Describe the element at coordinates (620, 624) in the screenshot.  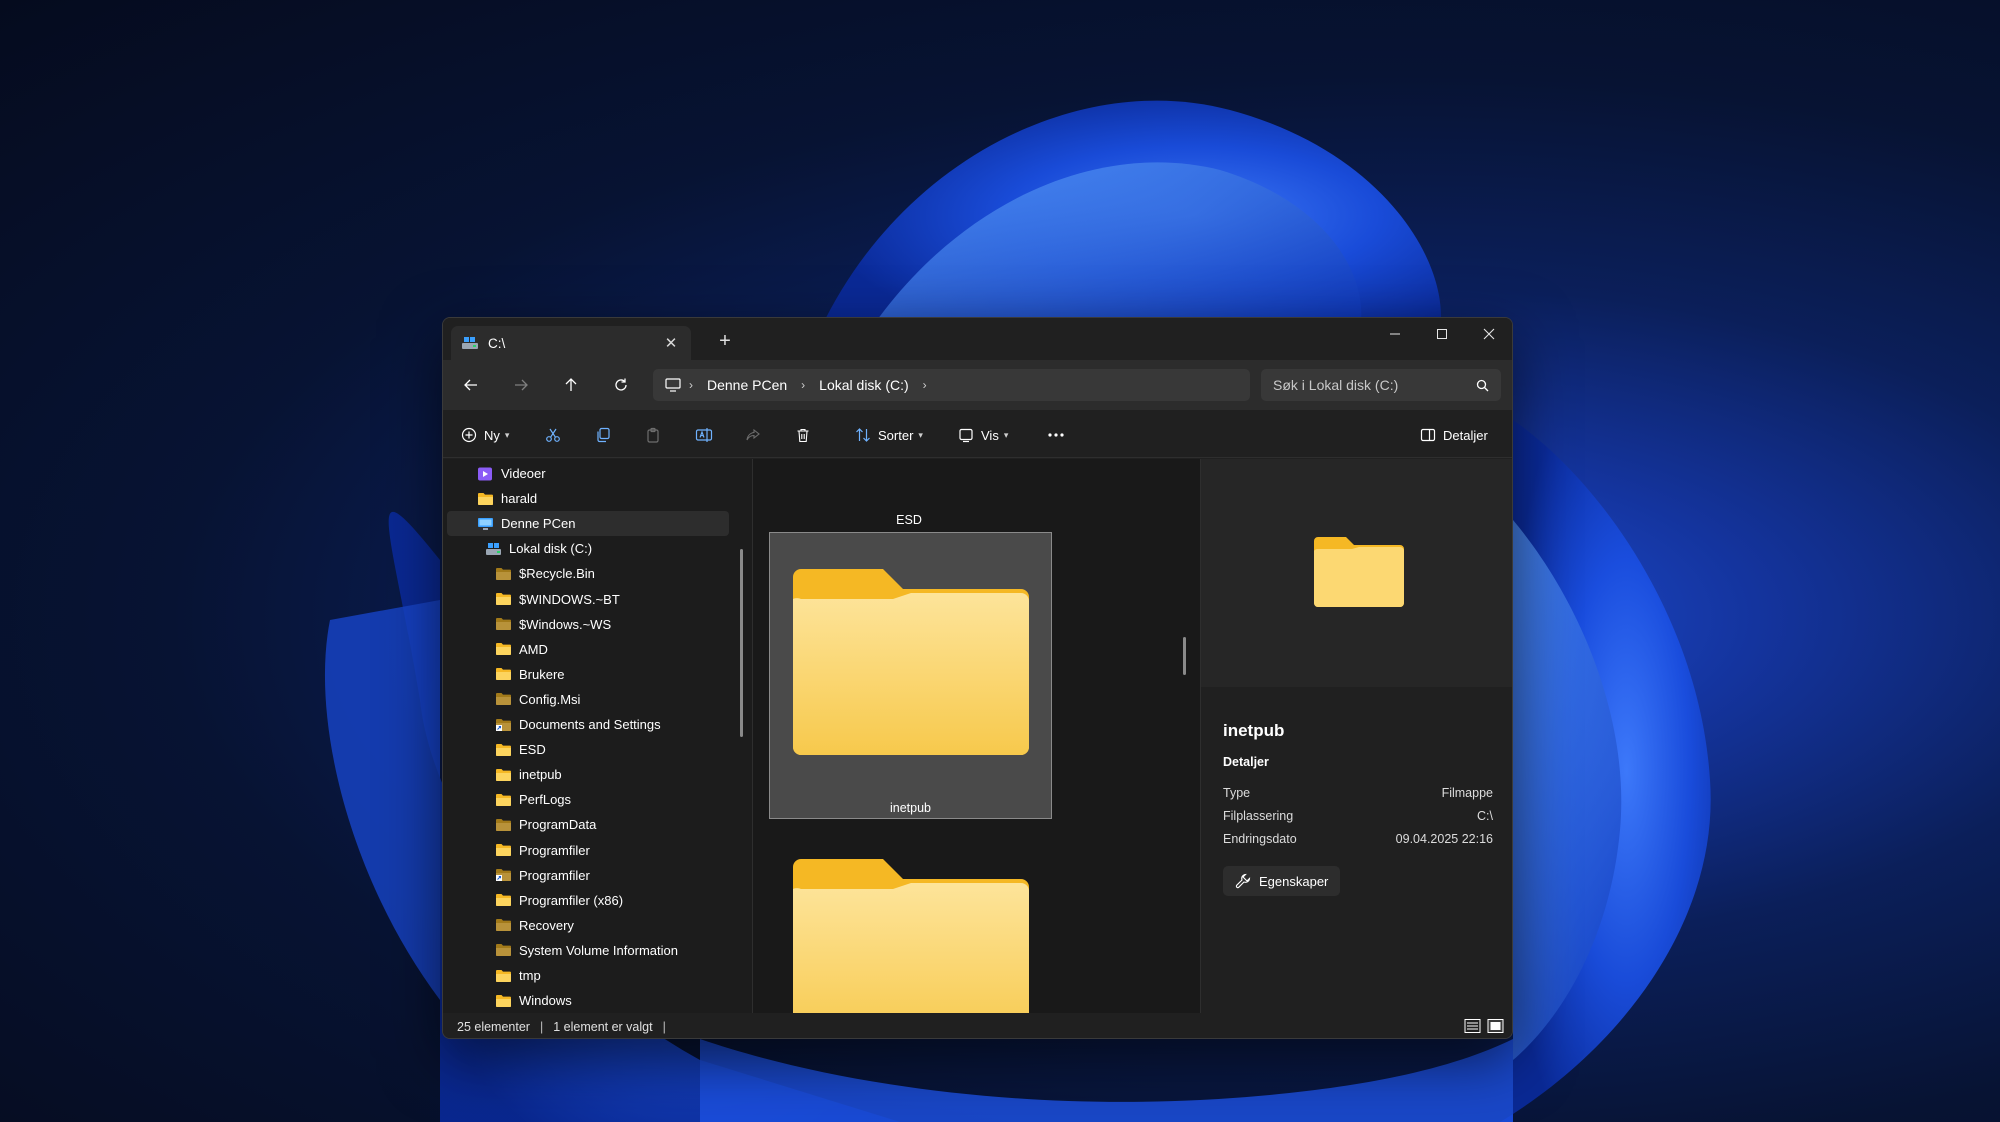
I see `sidebar-item: $Windows.~WS` at that location.